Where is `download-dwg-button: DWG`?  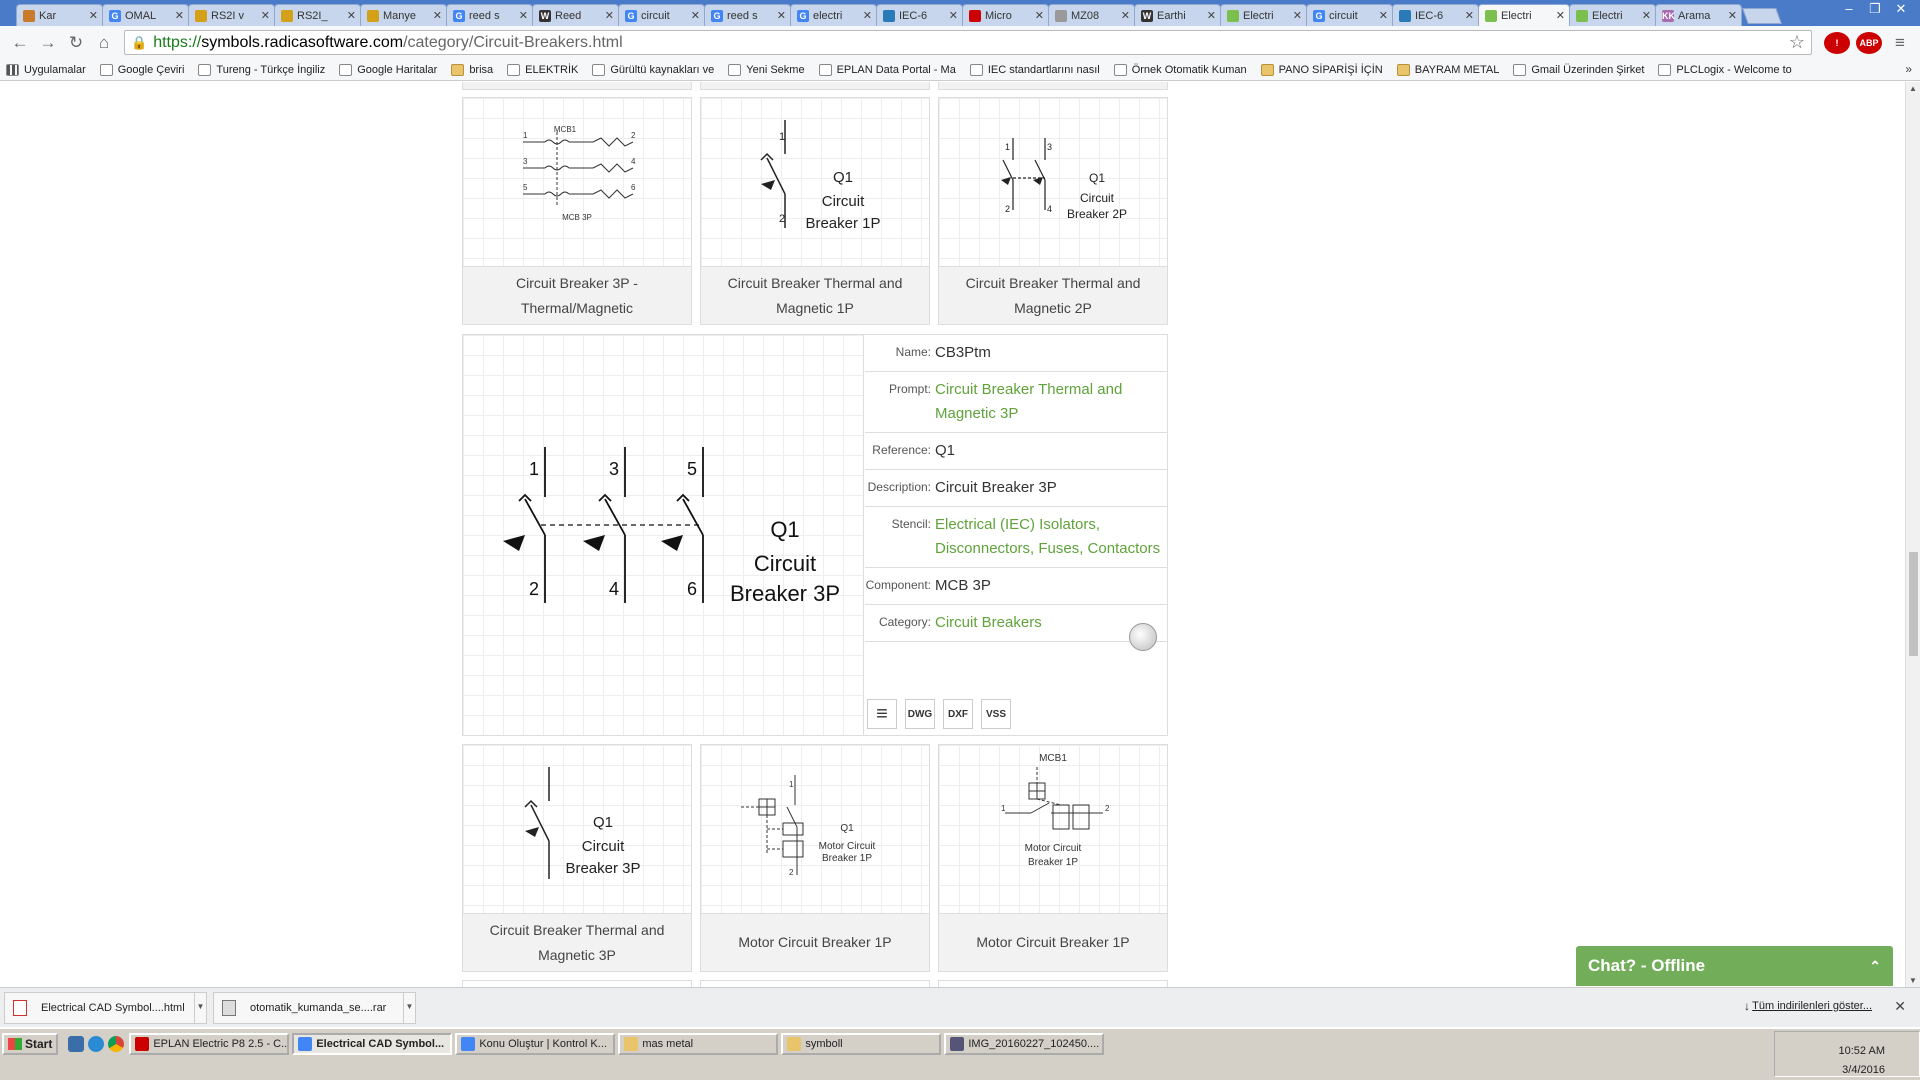
download-dwg-button: DWG is located at coordinates (920, 714).